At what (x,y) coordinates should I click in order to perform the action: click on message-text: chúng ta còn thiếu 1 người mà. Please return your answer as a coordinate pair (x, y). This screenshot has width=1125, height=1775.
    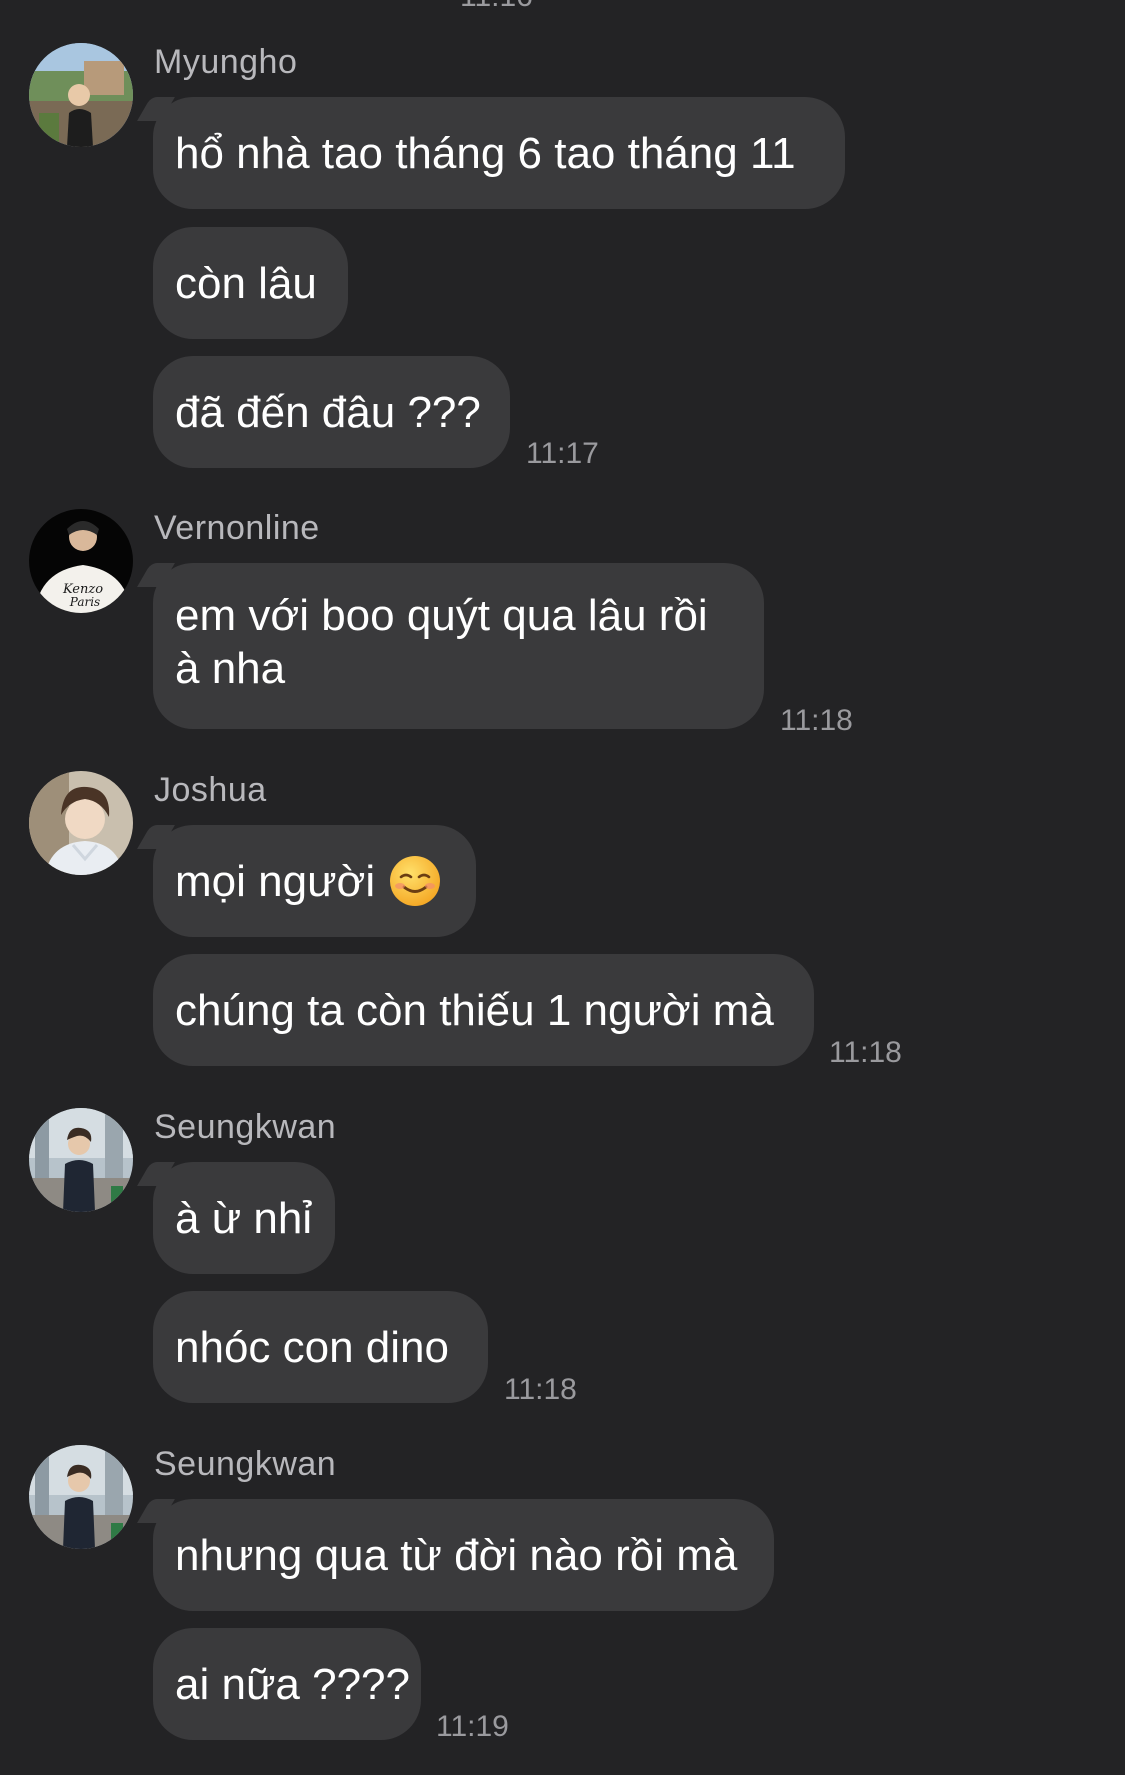
    Looking at the image, I should click on (474, 1010).